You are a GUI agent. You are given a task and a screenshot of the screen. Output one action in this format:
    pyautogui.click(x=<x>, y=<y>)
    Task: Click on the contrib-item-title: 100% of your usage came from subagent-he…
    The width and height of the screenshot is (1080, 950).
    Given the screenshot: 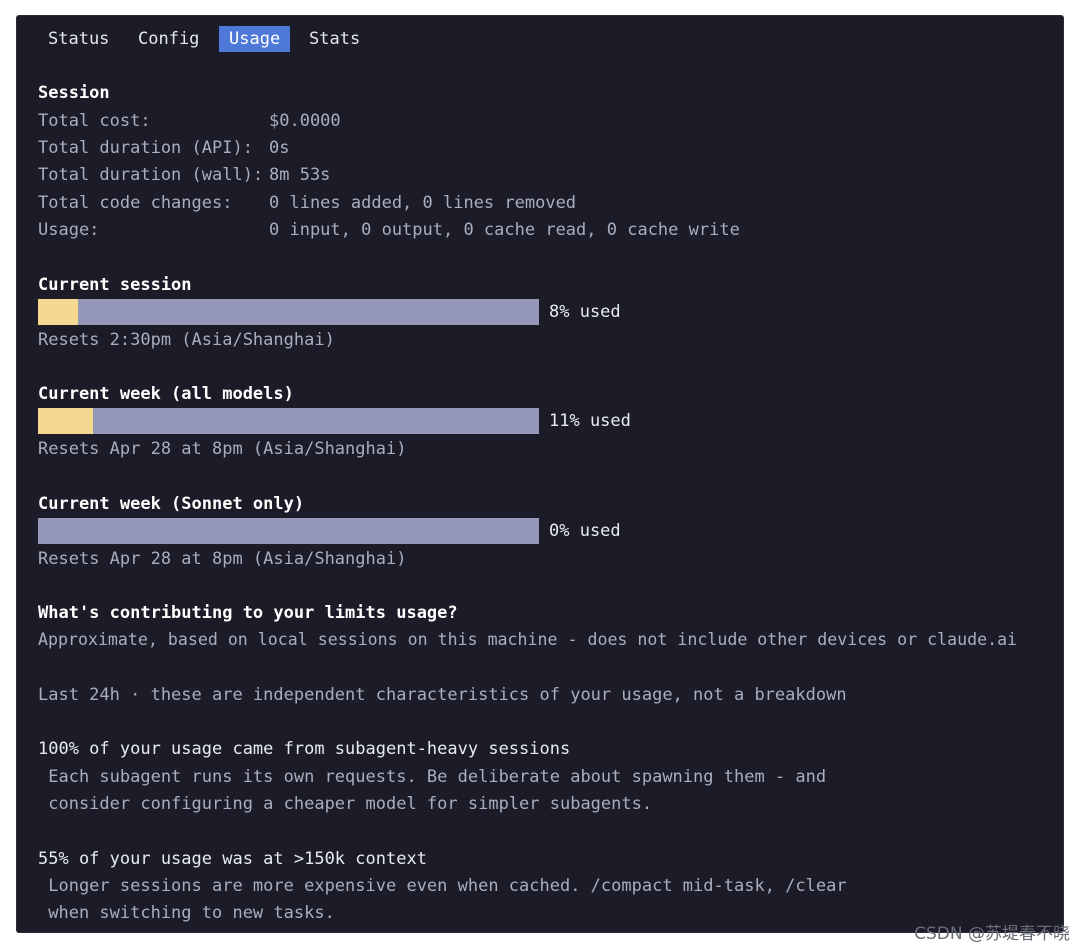 What is the action you would take?
    pyautogui.click(x=304, y=749)
    